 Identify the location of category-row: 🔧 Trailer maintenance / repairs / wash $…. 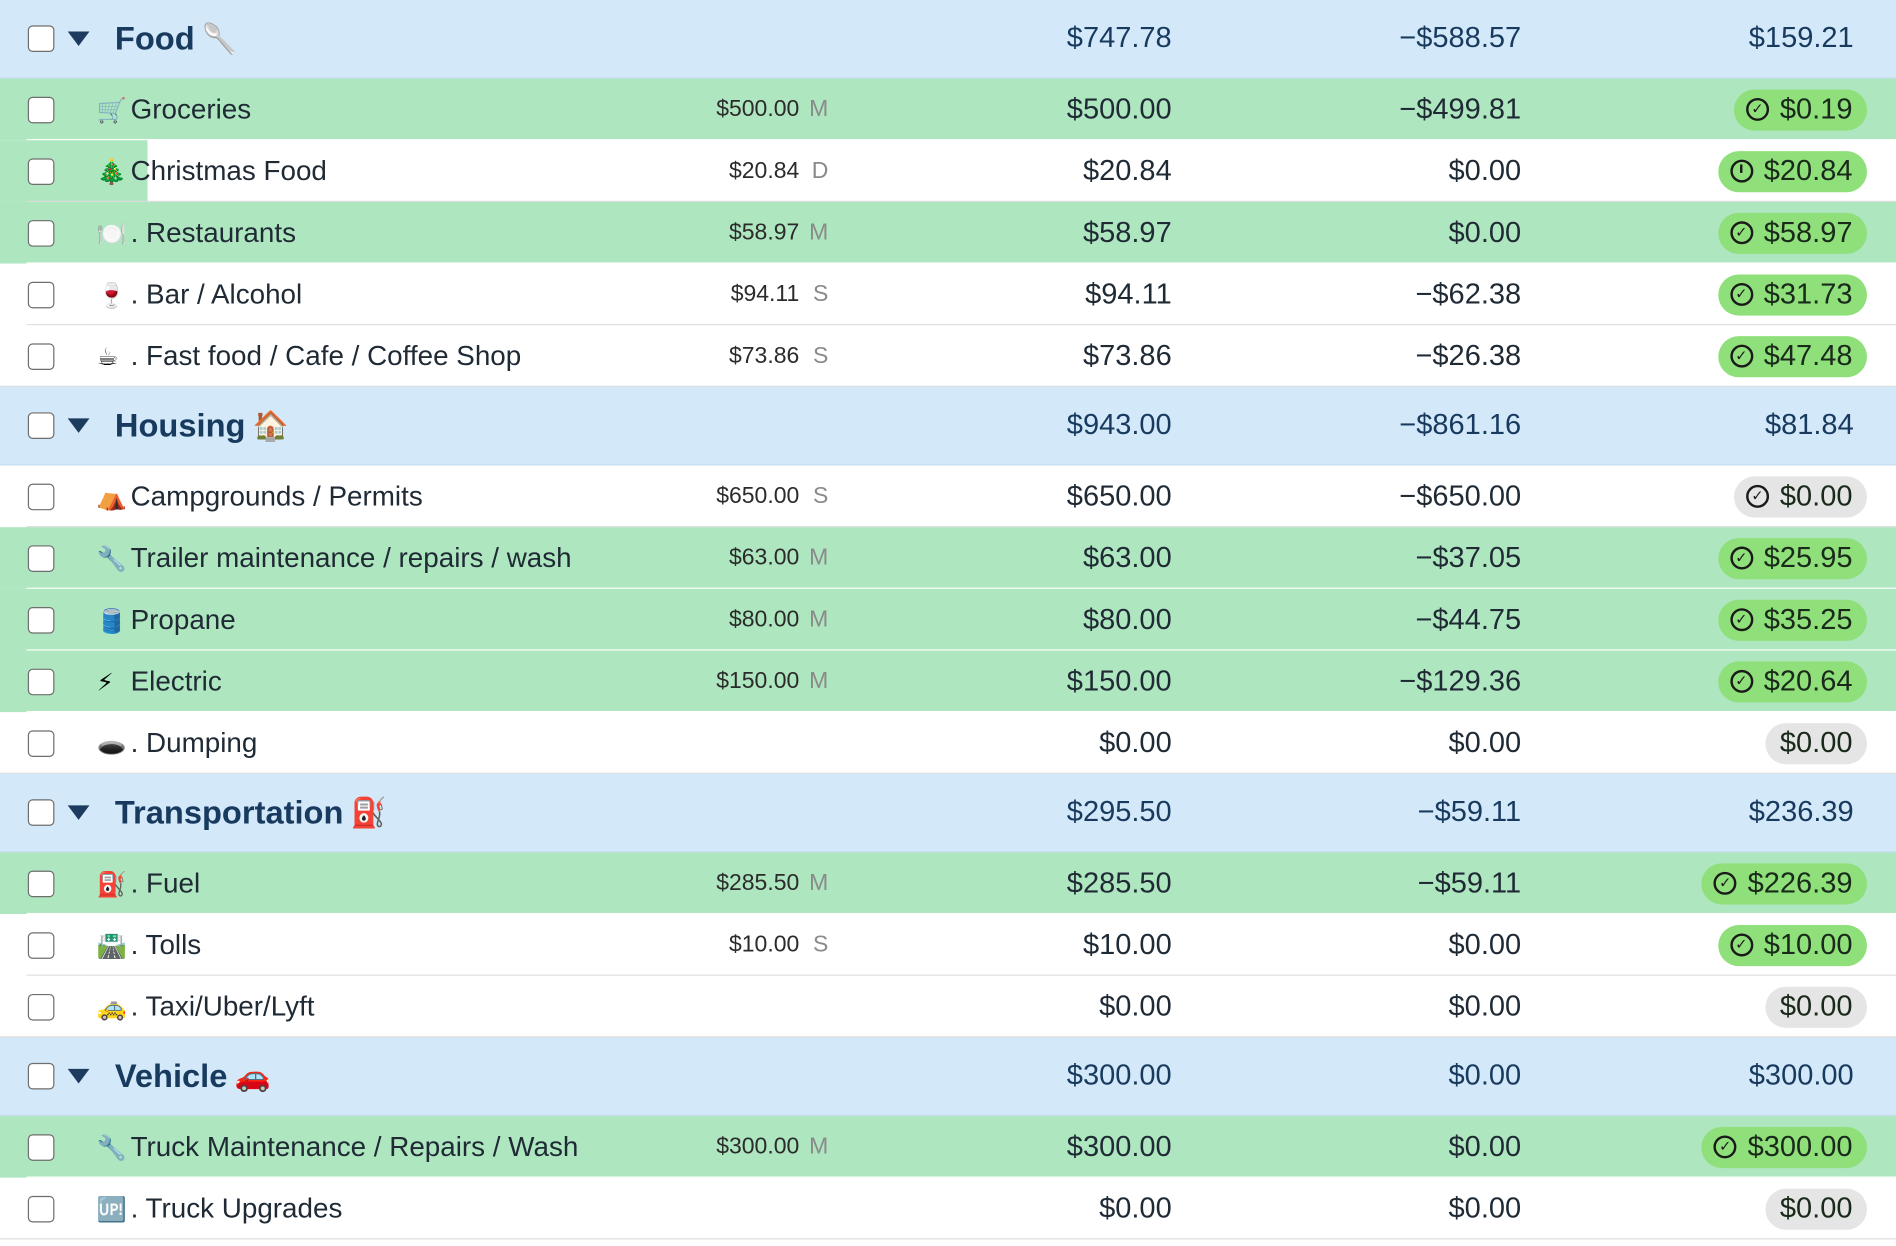
(948, 558).